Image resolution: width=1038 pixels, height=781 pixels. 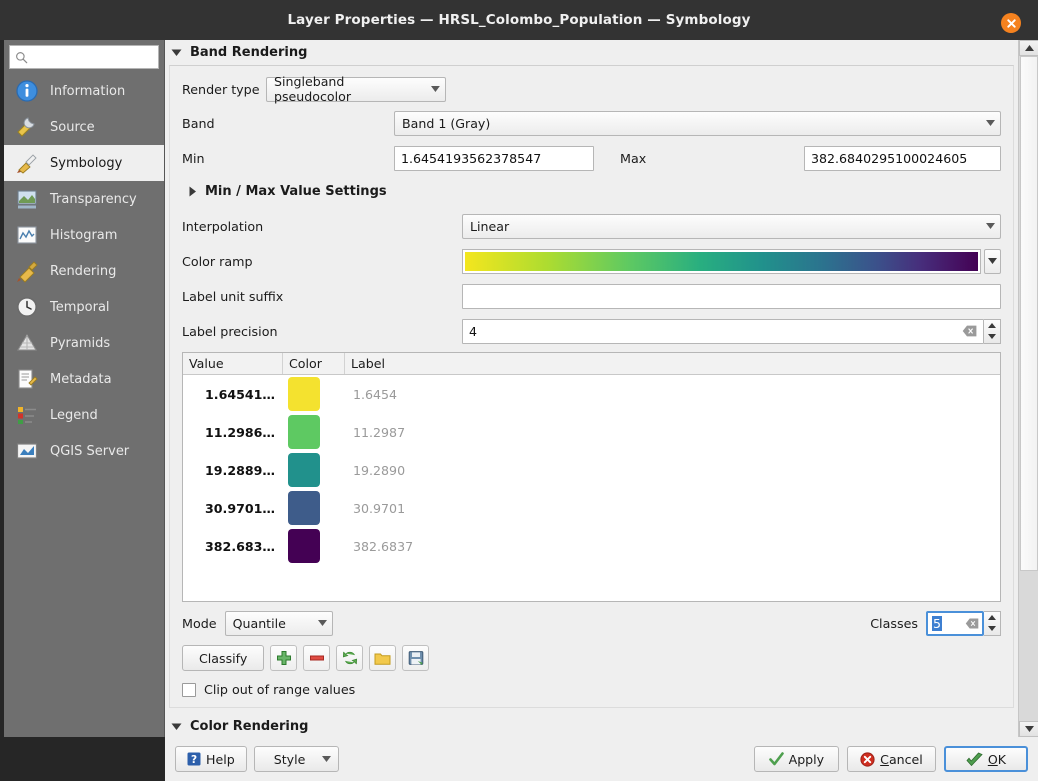 What do you see at coordinates (992, 623) in the screenshot?
I see `classes-spinner` at bounding box center [992, 623].